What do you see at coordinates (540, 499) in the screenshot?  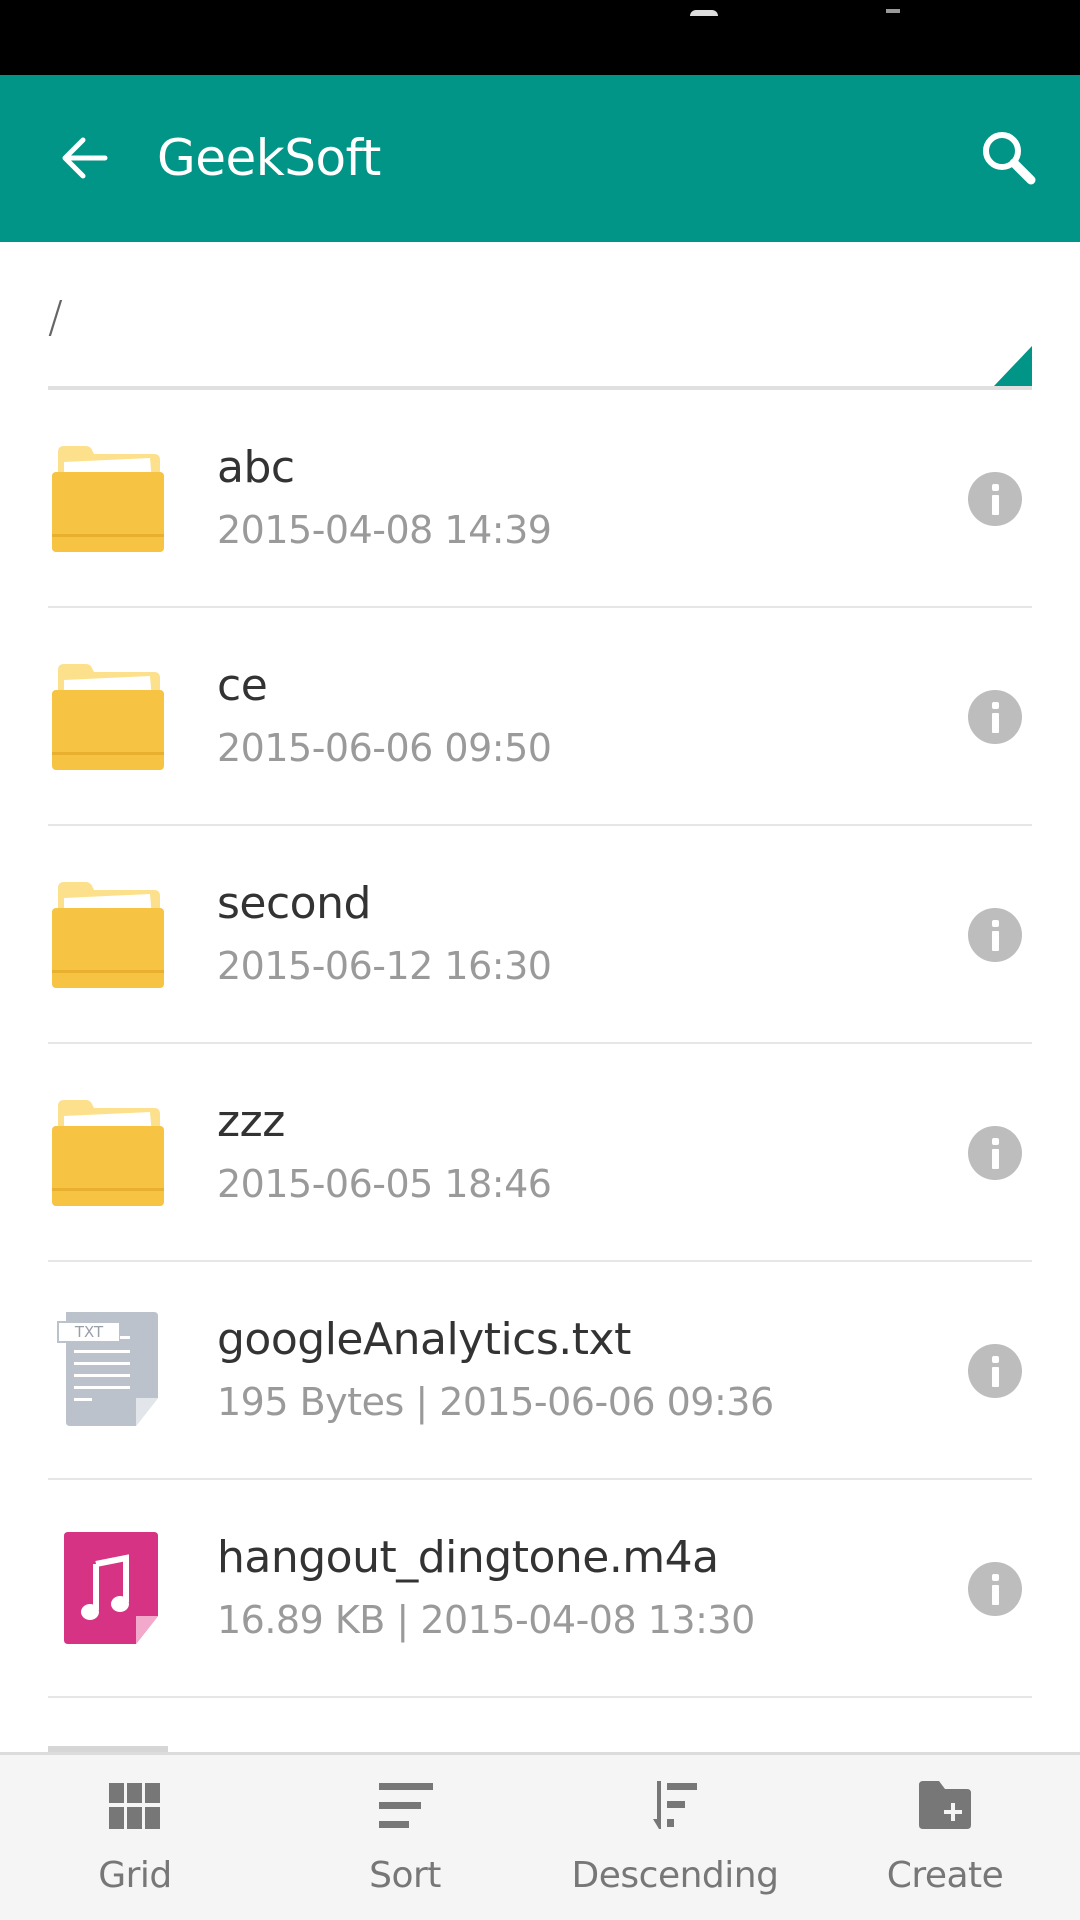 I see `list-item-folder: abc 2015-04-08 14:39` at bounding box center [540, 499].